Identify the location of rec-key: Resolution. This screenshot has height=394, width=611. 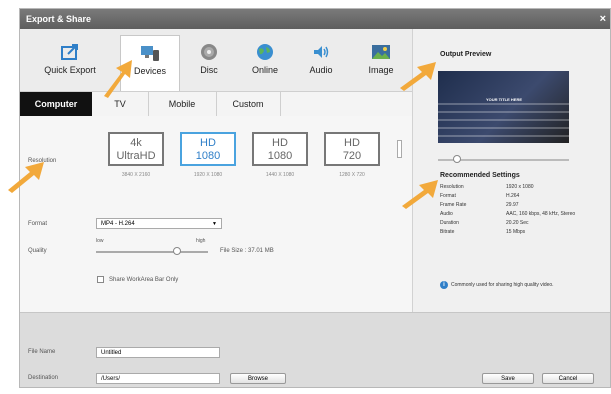
(452, 187).